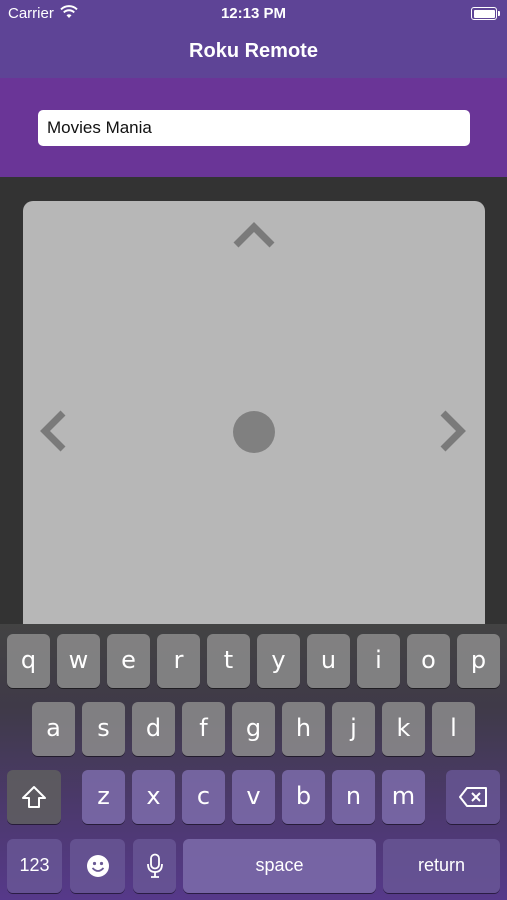 The width and height of the screenshot is (507, 900). Describe the element at coordinates (178, 661) in the screenshot. I see `key-r: r` at that location.